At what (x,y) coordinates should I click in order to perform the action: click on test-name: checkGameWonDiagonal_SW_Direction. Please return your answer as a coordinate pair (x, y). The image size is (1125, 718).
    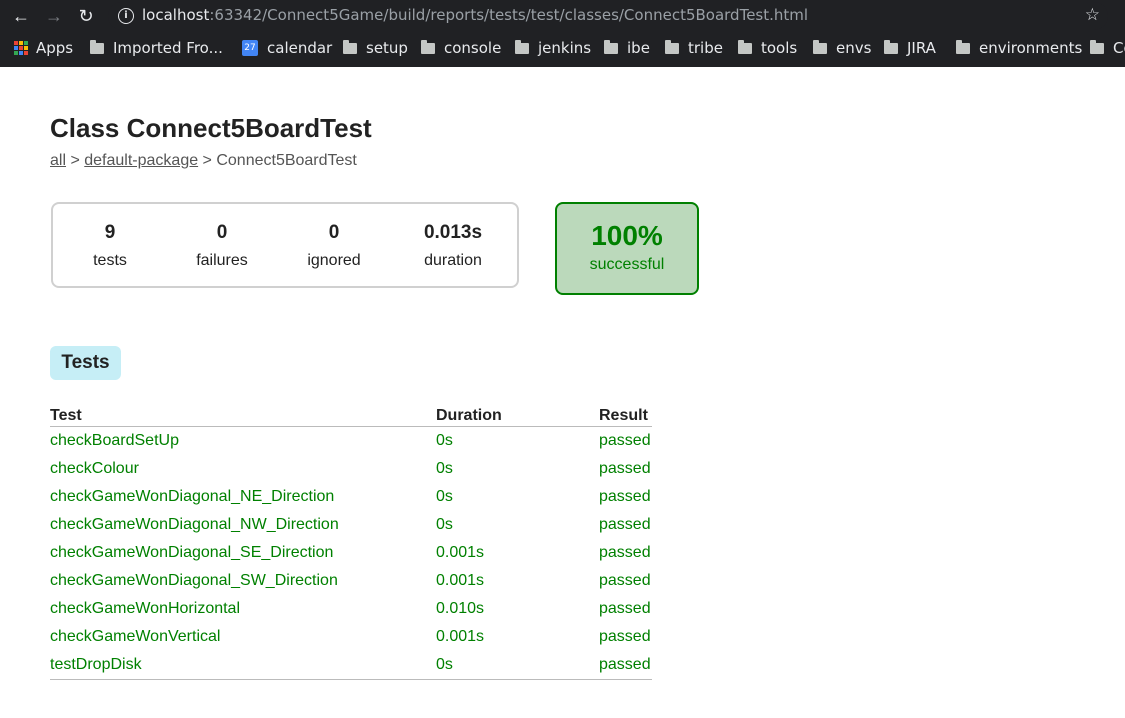
    Looking at the image, I should click on (194, 580).